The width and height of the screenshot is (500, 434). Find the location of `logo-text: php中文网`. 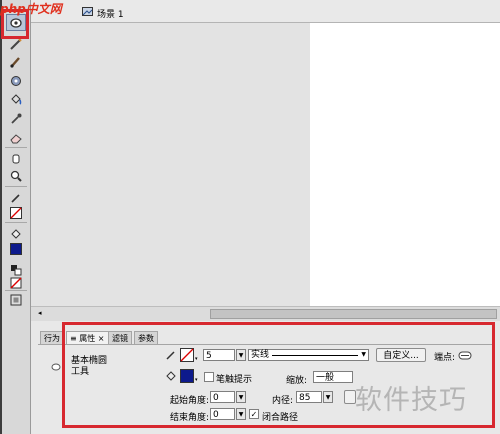

logo-text: php中文网 is located at coordinates (31, 9).